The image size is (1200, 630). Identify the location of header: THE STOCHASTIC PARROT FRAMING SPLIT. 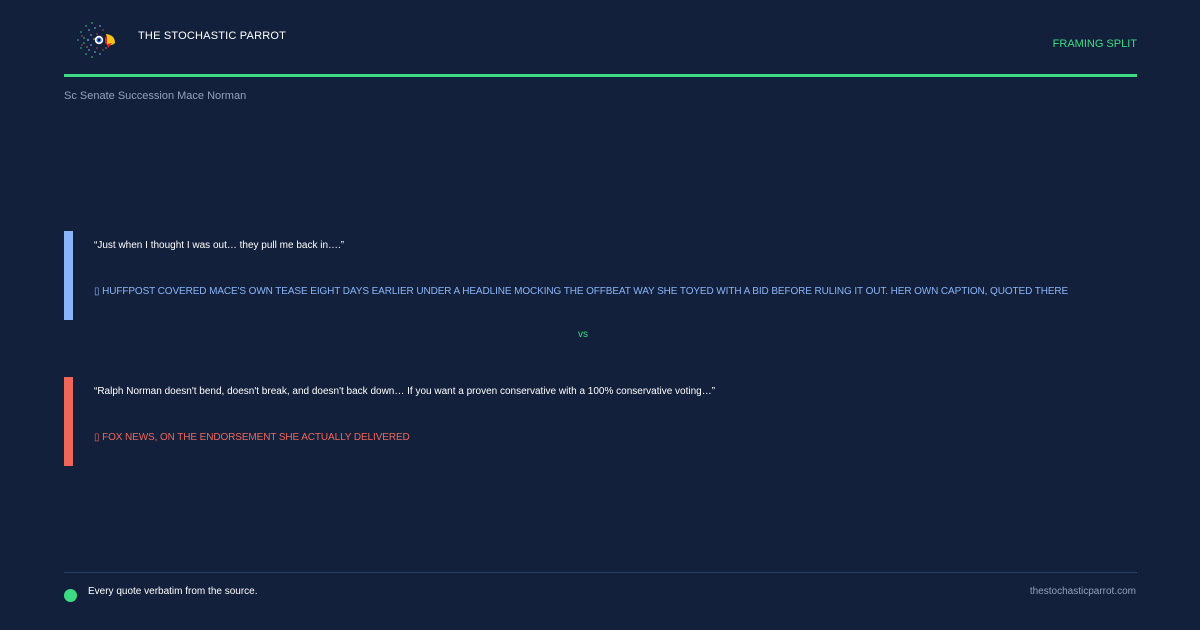
(600, 41).